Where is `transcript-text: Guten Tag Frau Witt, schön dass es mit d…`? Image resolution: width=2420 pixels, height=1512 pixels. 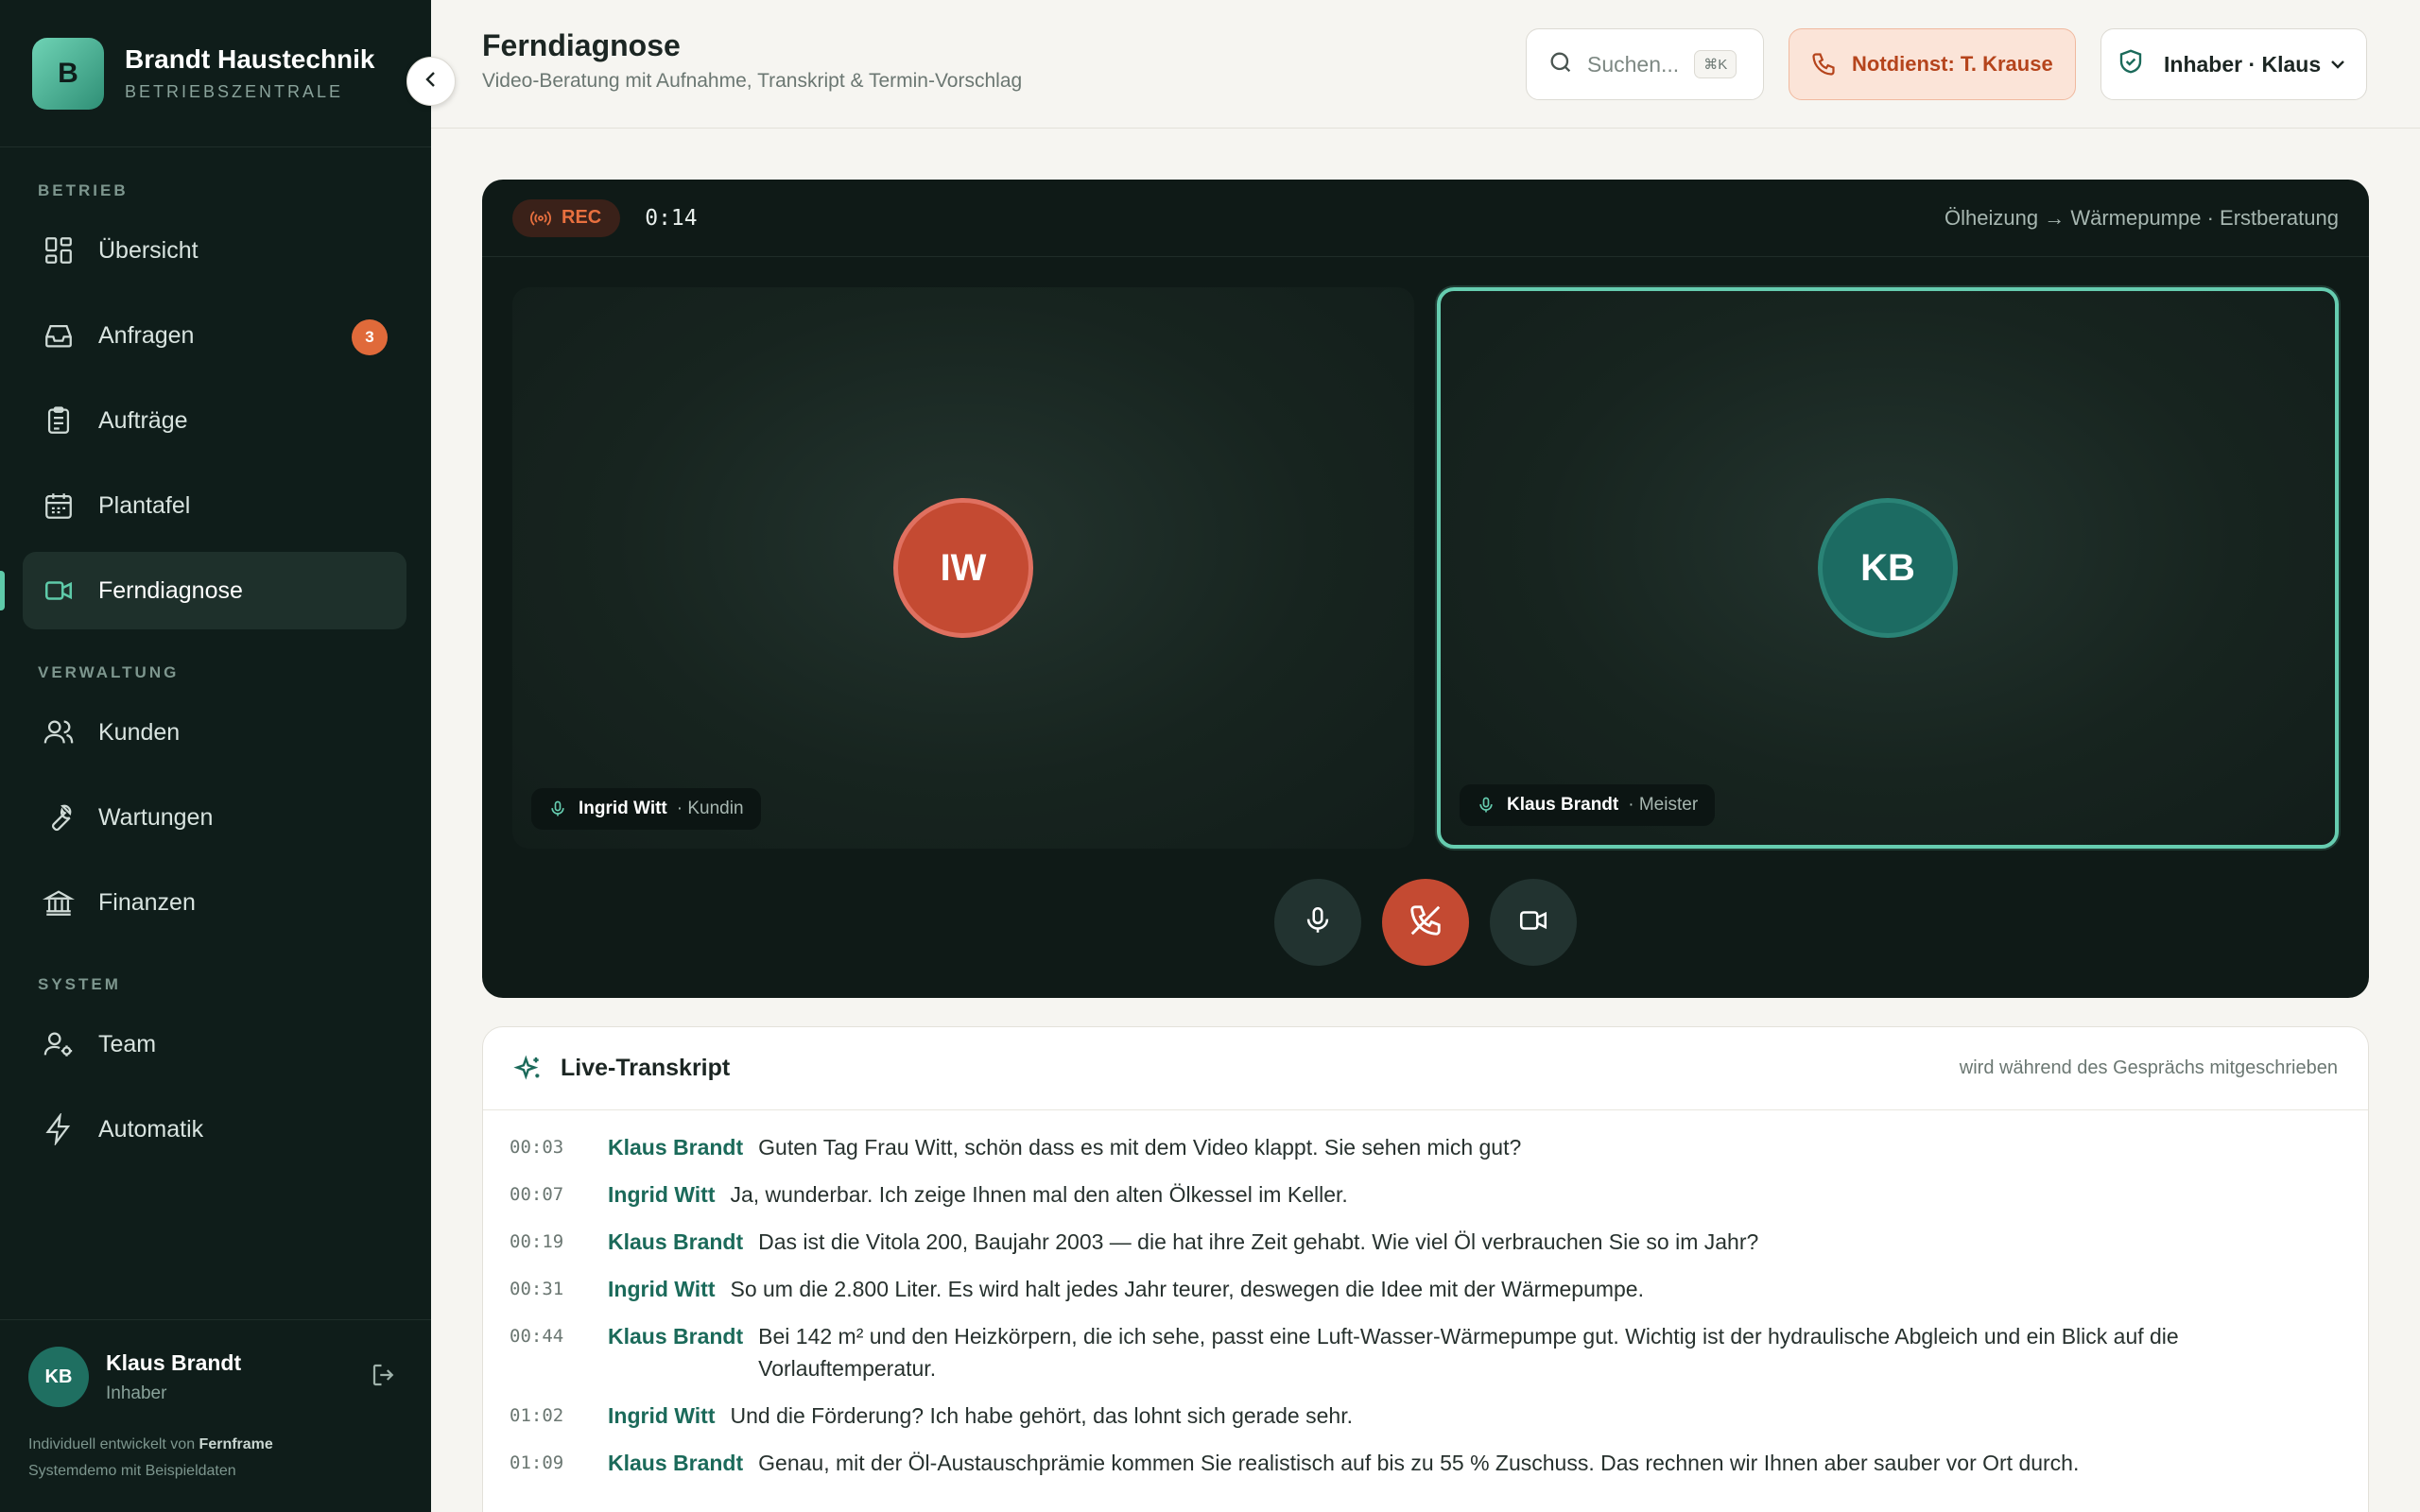 transcript-text: Guten Tag Frau Witt, schön dass es mit d… is located at coordinates (1140, 1147).